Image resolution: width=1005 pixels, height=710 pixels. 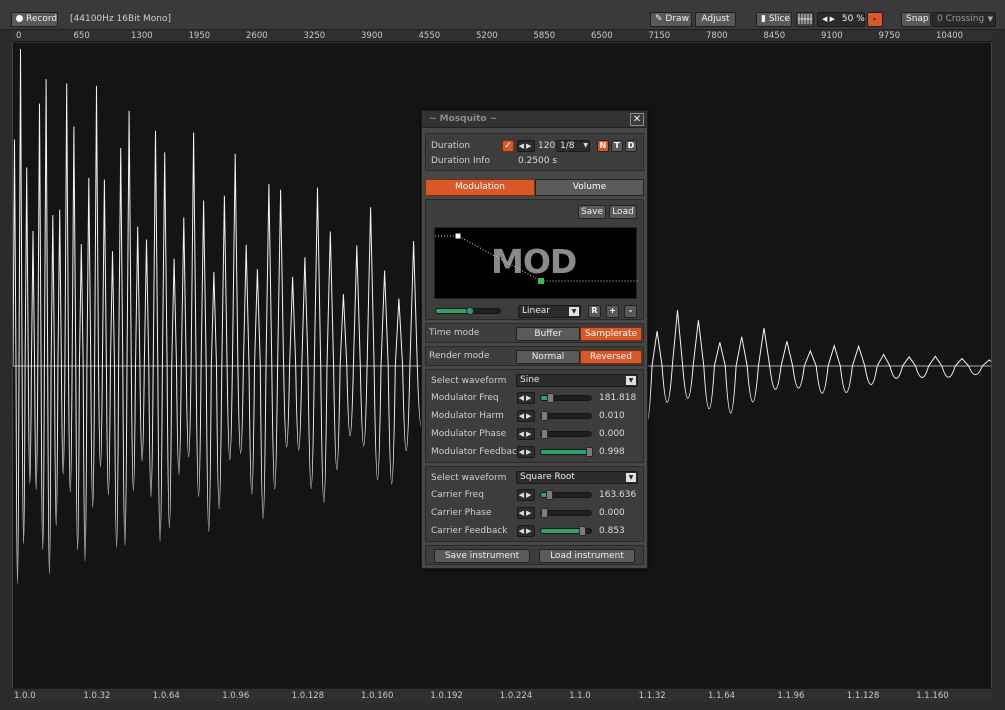 I want to click on record-dot-icon, so click(x=19, y=18).